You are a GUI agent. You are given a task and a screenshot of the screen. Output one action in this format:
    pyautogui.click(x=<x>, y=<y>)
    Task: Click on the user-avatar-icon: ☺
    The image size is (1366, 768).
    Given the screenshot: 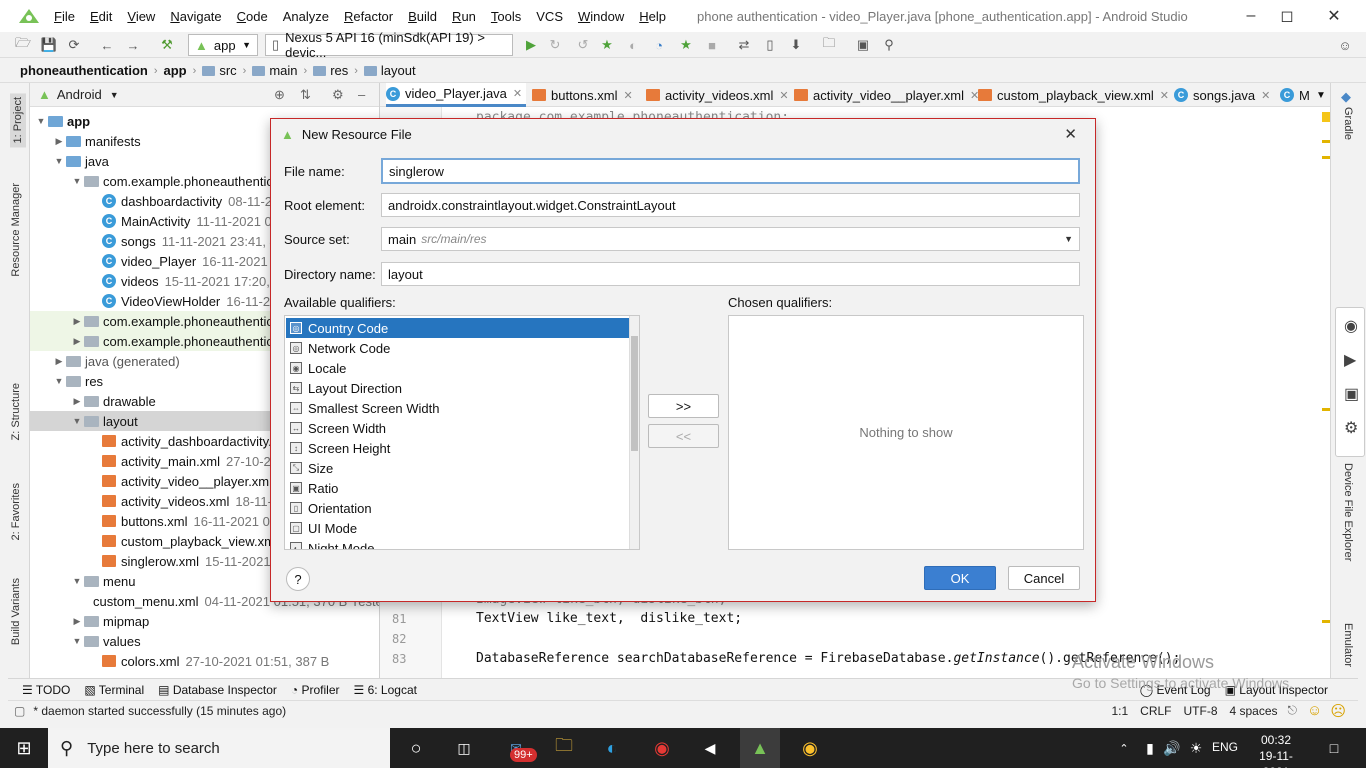 What is the action you would take?
    pyautogui.click(x=1345, y=45)
    